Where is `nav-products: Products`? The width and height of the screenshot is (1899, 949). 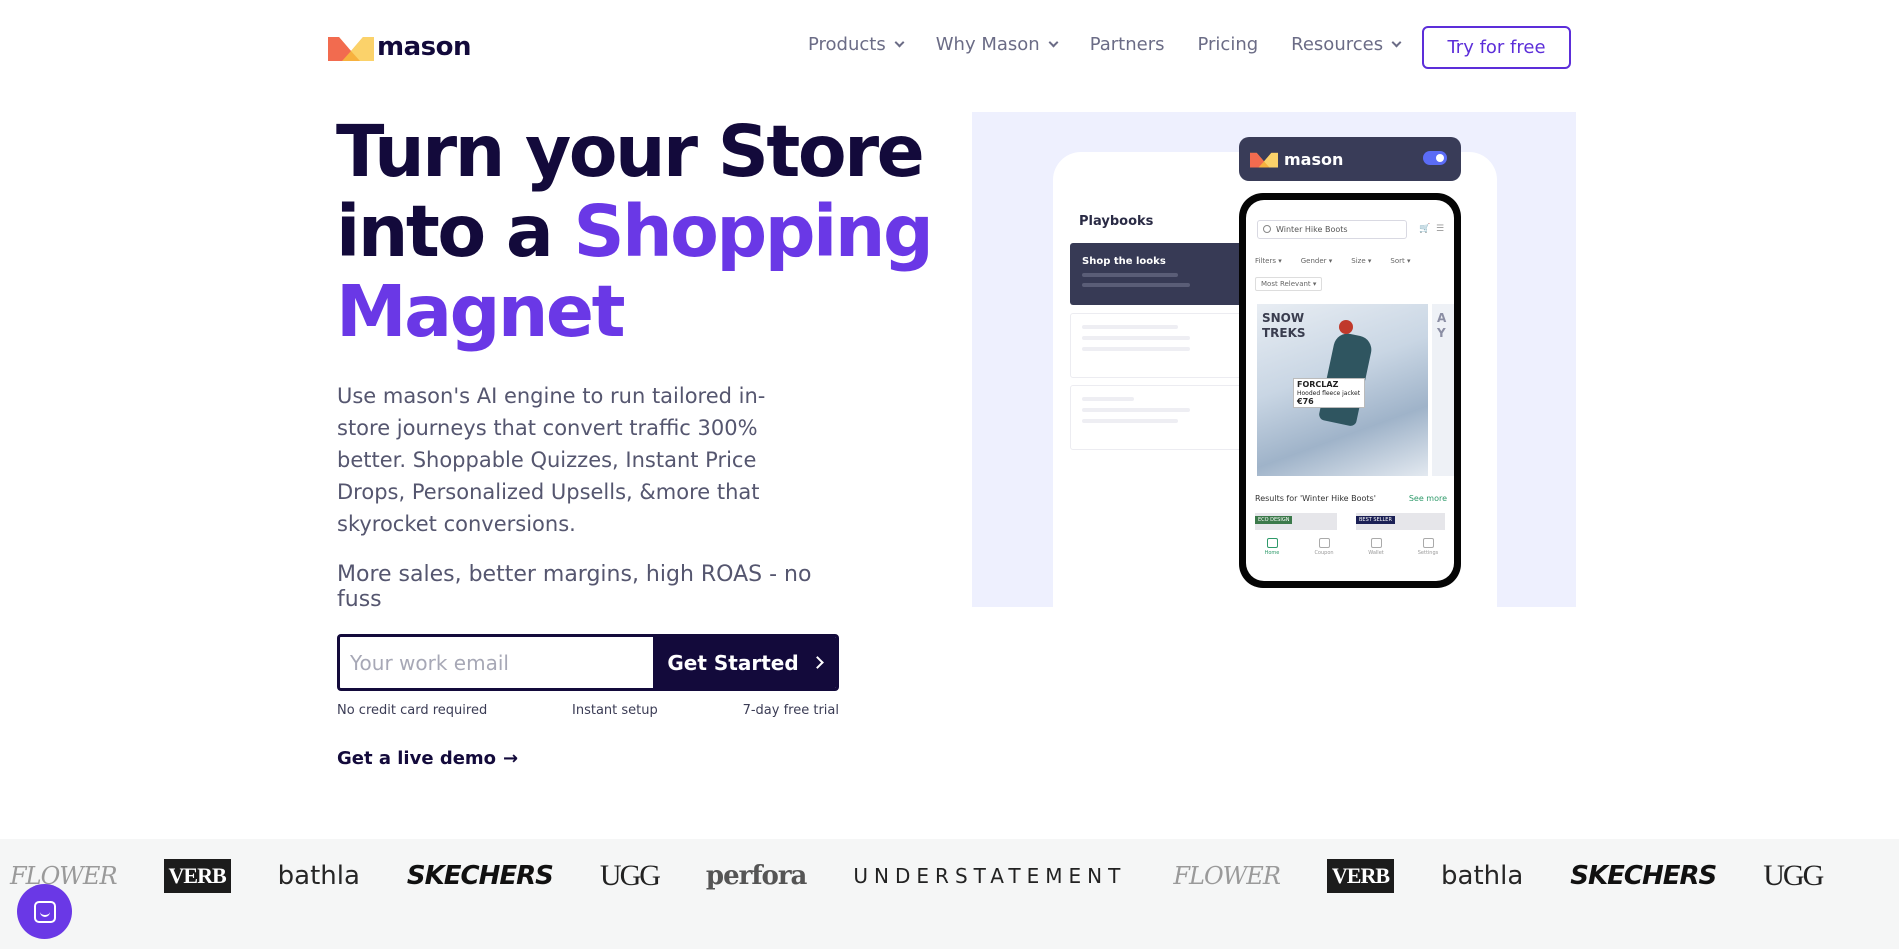 nav-products: Products is located at coordinates (856, 44).